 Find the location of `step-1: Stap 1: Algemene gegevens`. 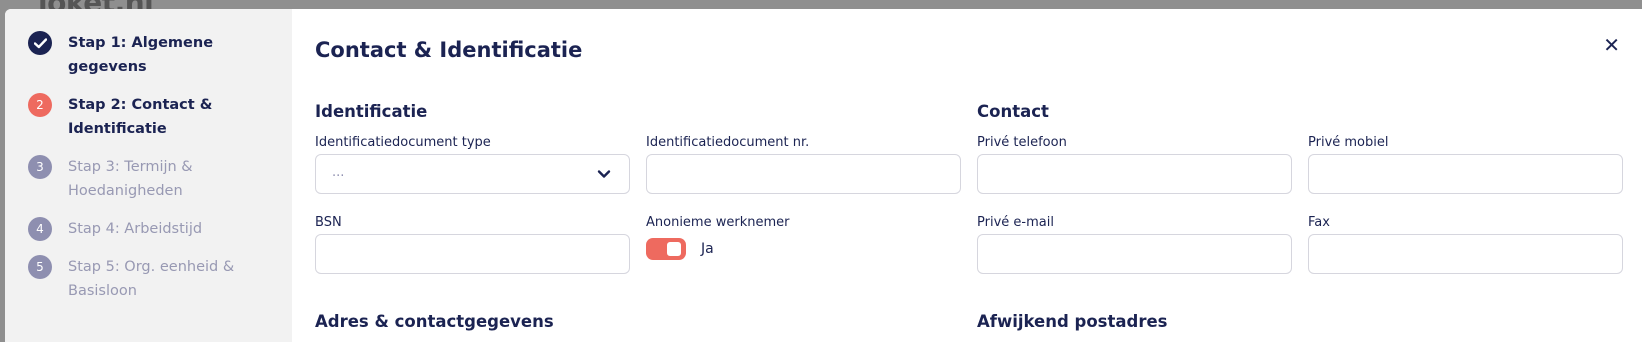

step-1: Stap 1: Algemene gegevens is located at coordinates (148, 55).